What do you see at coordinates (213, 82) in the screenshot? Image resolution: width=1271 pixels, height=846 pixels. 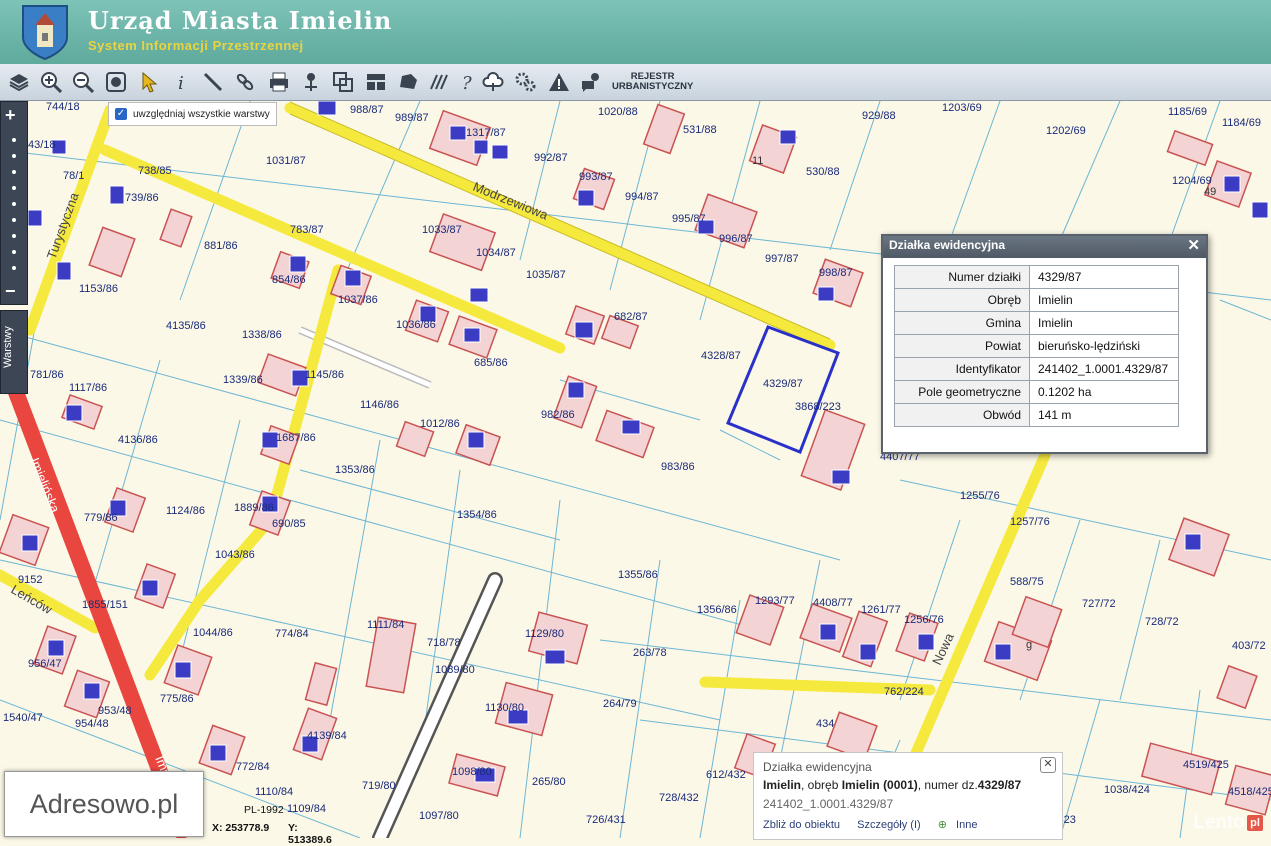 I see `measure-ruler-icon` at bounding box center [213, 82].